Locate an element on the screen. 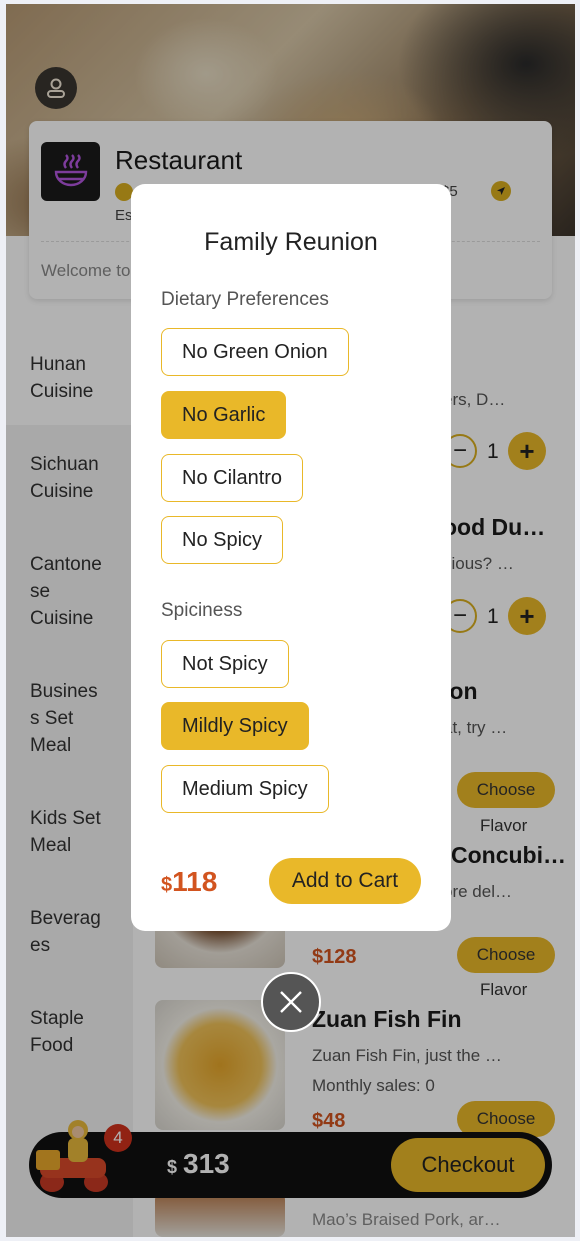 The width and height of the screenshot is (580, 1241). spiciness-label: Spiciness is located at coordinates (202, 610).